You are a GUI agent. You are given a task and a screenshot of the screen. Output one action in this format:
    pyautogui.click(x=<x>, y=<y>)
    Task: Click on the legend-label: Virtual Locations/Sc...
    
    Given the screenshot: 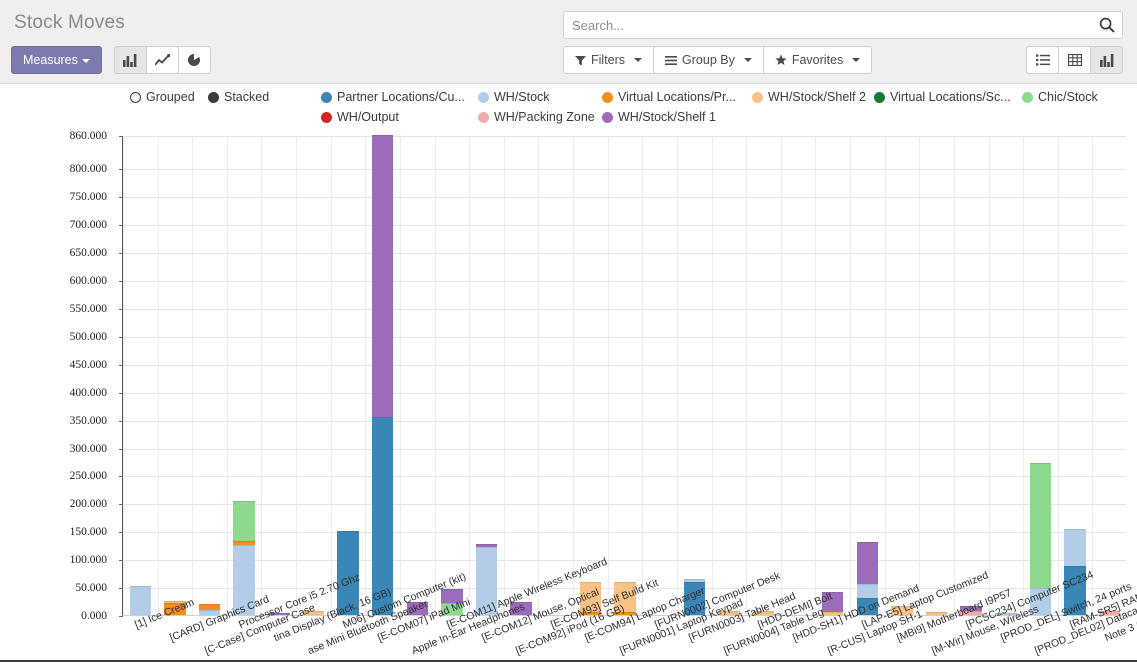 What is the action you would take?
    pyautogui.click(x=950, y=97)
    